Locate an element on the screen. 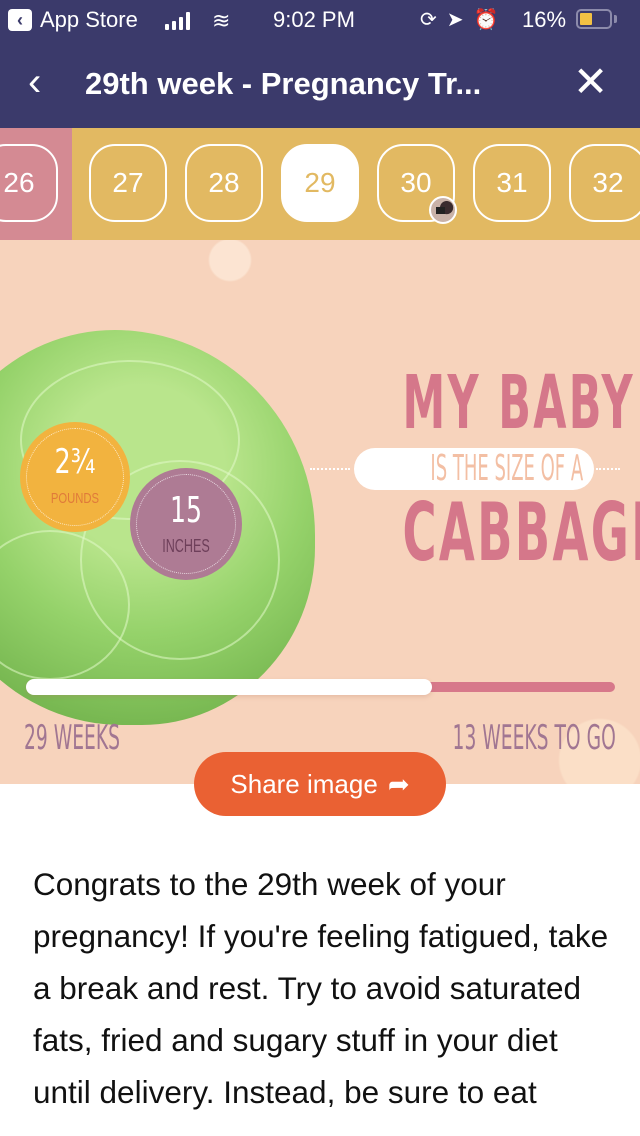  weight-badge: 2¾ POUNDS is located at coordinates (75, 477).